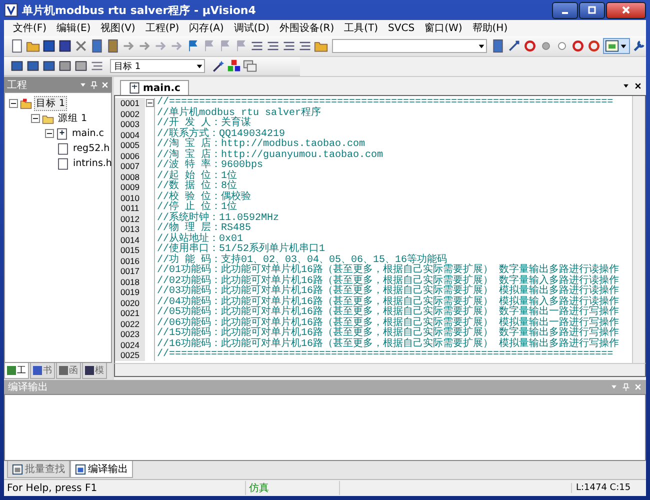  What do you see at coordinates (81, 46) in the screenshot?
I see `cut-icon` at bounding box center [81, 46].